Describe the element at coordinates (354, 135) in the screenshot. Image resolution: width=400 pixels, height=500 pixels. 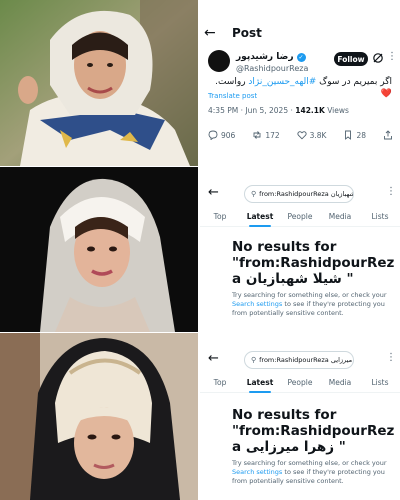
I see `bookmark-action: 28` at that location.